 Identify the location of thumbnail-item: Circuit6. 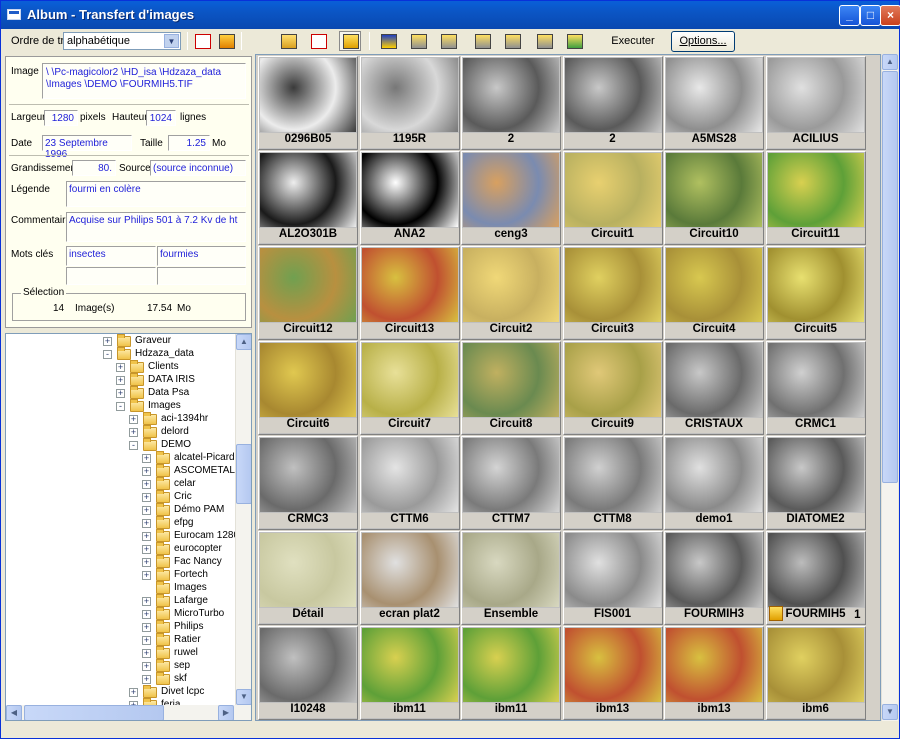
(308, 388).